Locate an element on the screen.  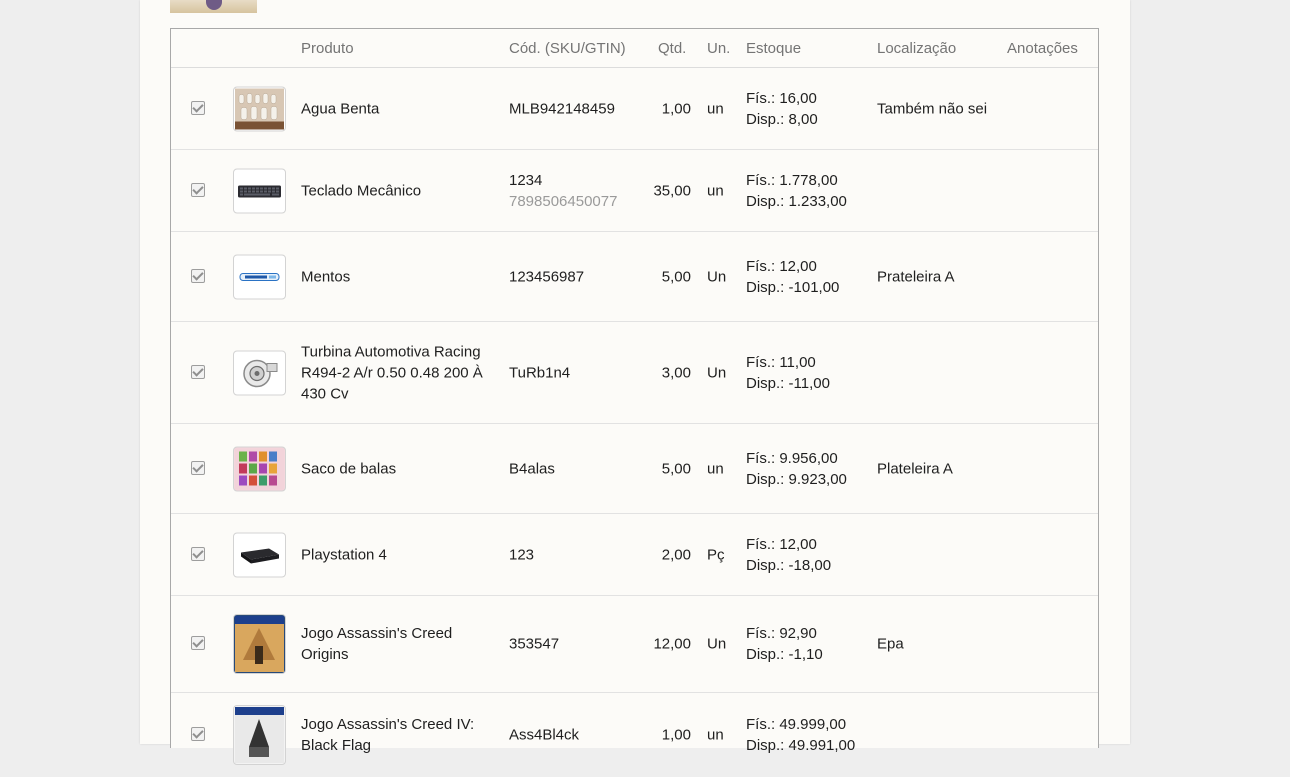
product-unit: Pç is located at coordinates (716, 554).